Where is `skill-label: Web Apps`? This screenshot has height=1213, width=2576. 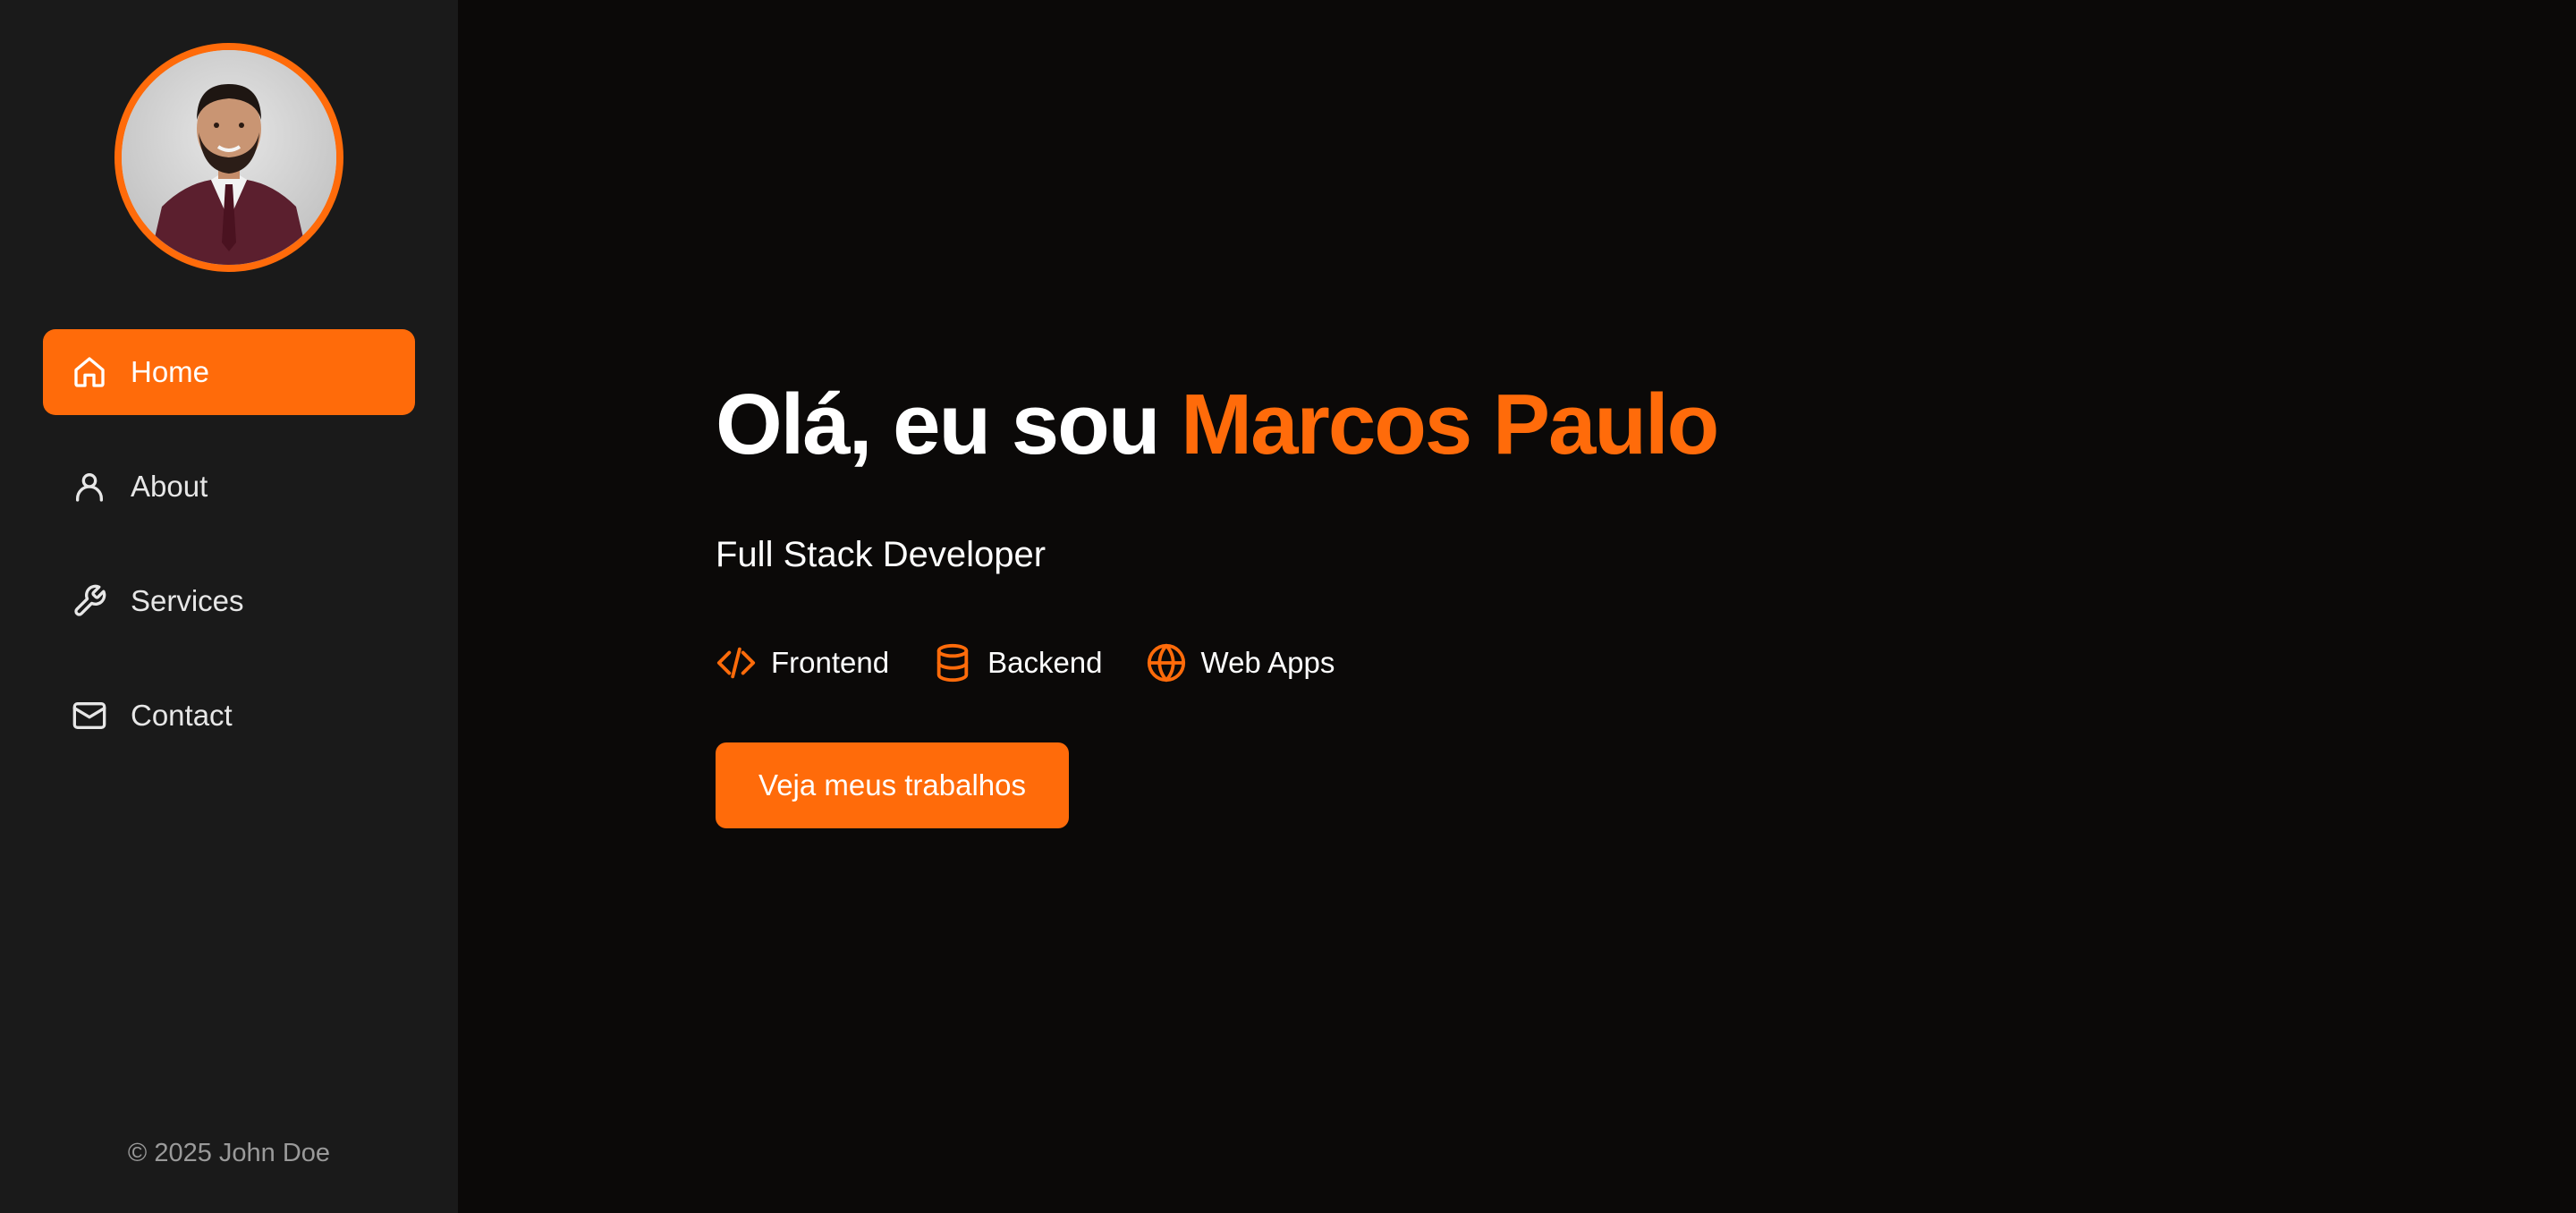 skill-label: Web Apps is located at coordinates (1267, 662).